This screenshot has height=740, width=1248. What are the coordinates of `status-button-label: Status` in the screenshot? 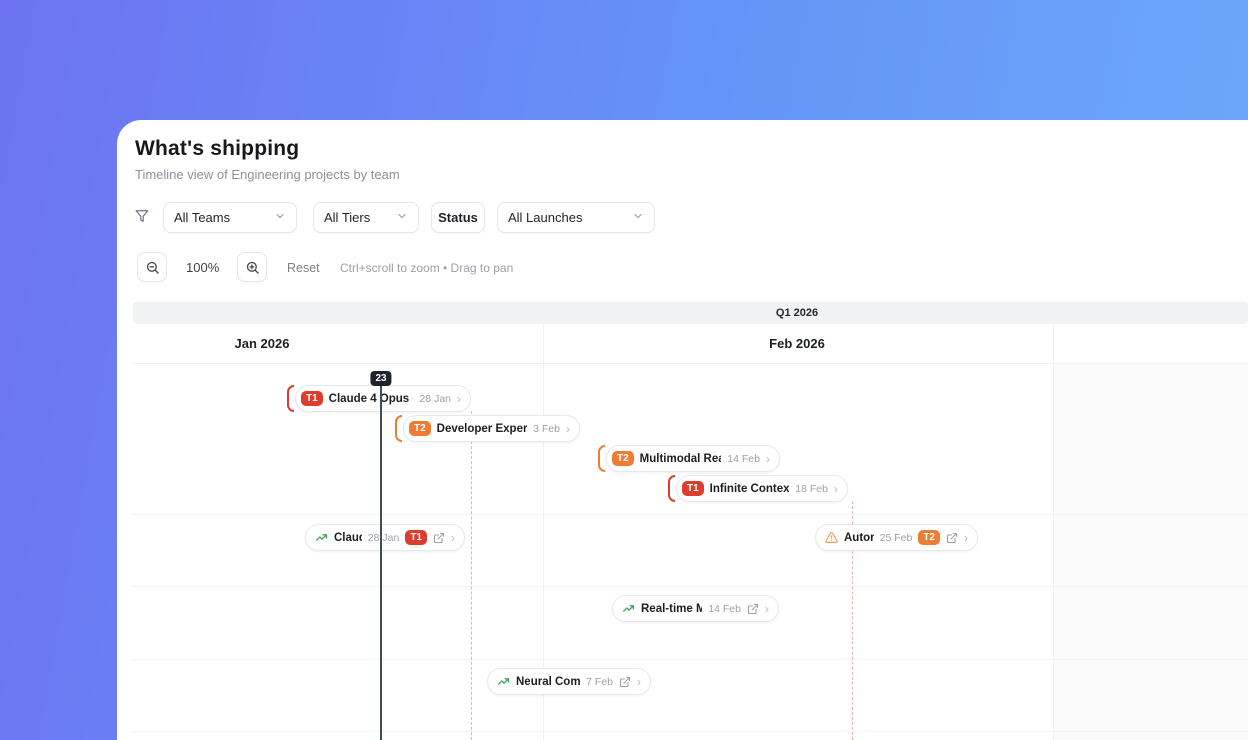 It's located at (458, 217).